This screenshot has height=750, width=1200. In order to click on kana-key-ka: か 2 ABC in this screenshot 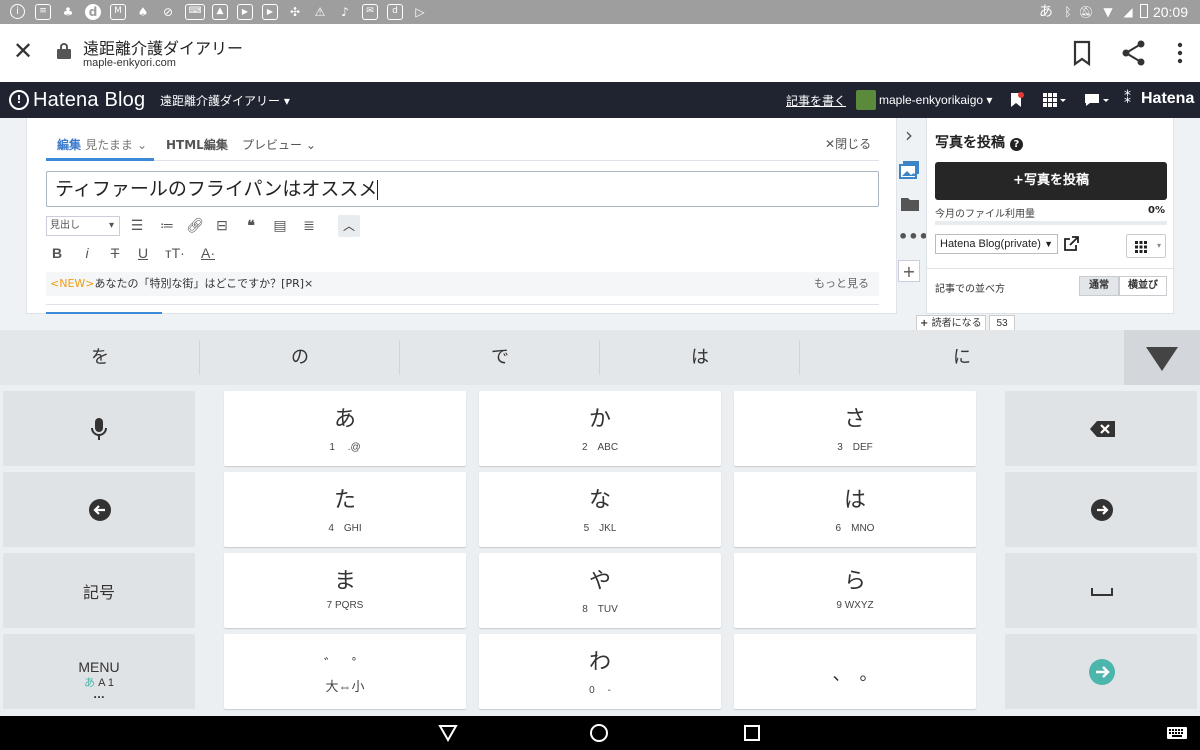, I will do `click(600, 428)`.